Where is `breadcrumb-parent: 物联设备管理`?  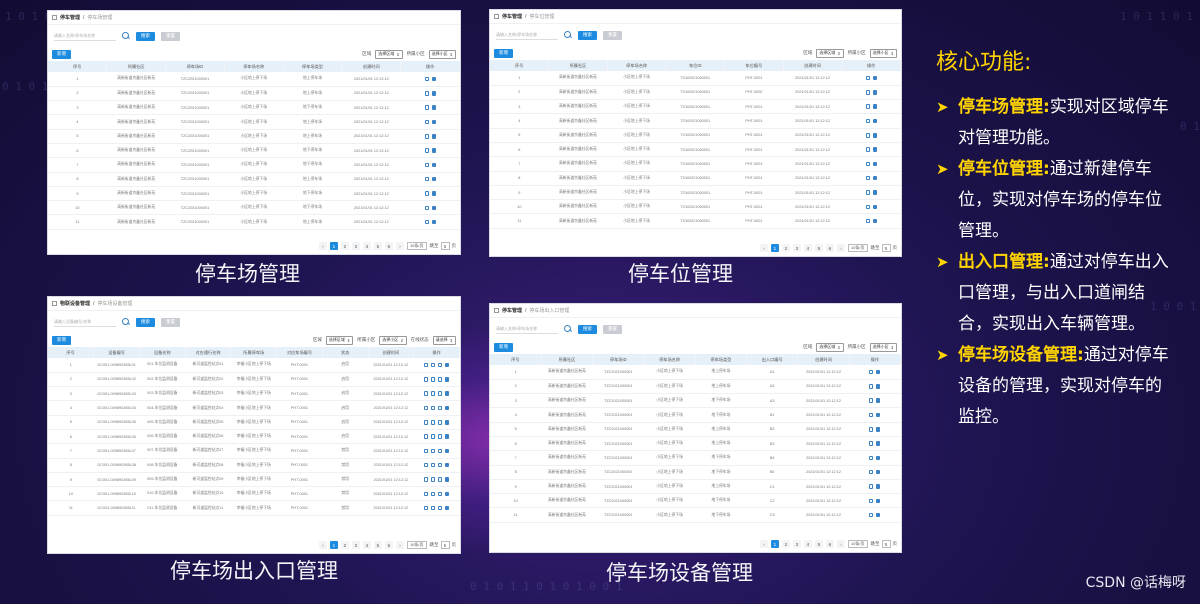 breadcrumb-parent: 物联设备管理 is located at coordinates (75, 303).